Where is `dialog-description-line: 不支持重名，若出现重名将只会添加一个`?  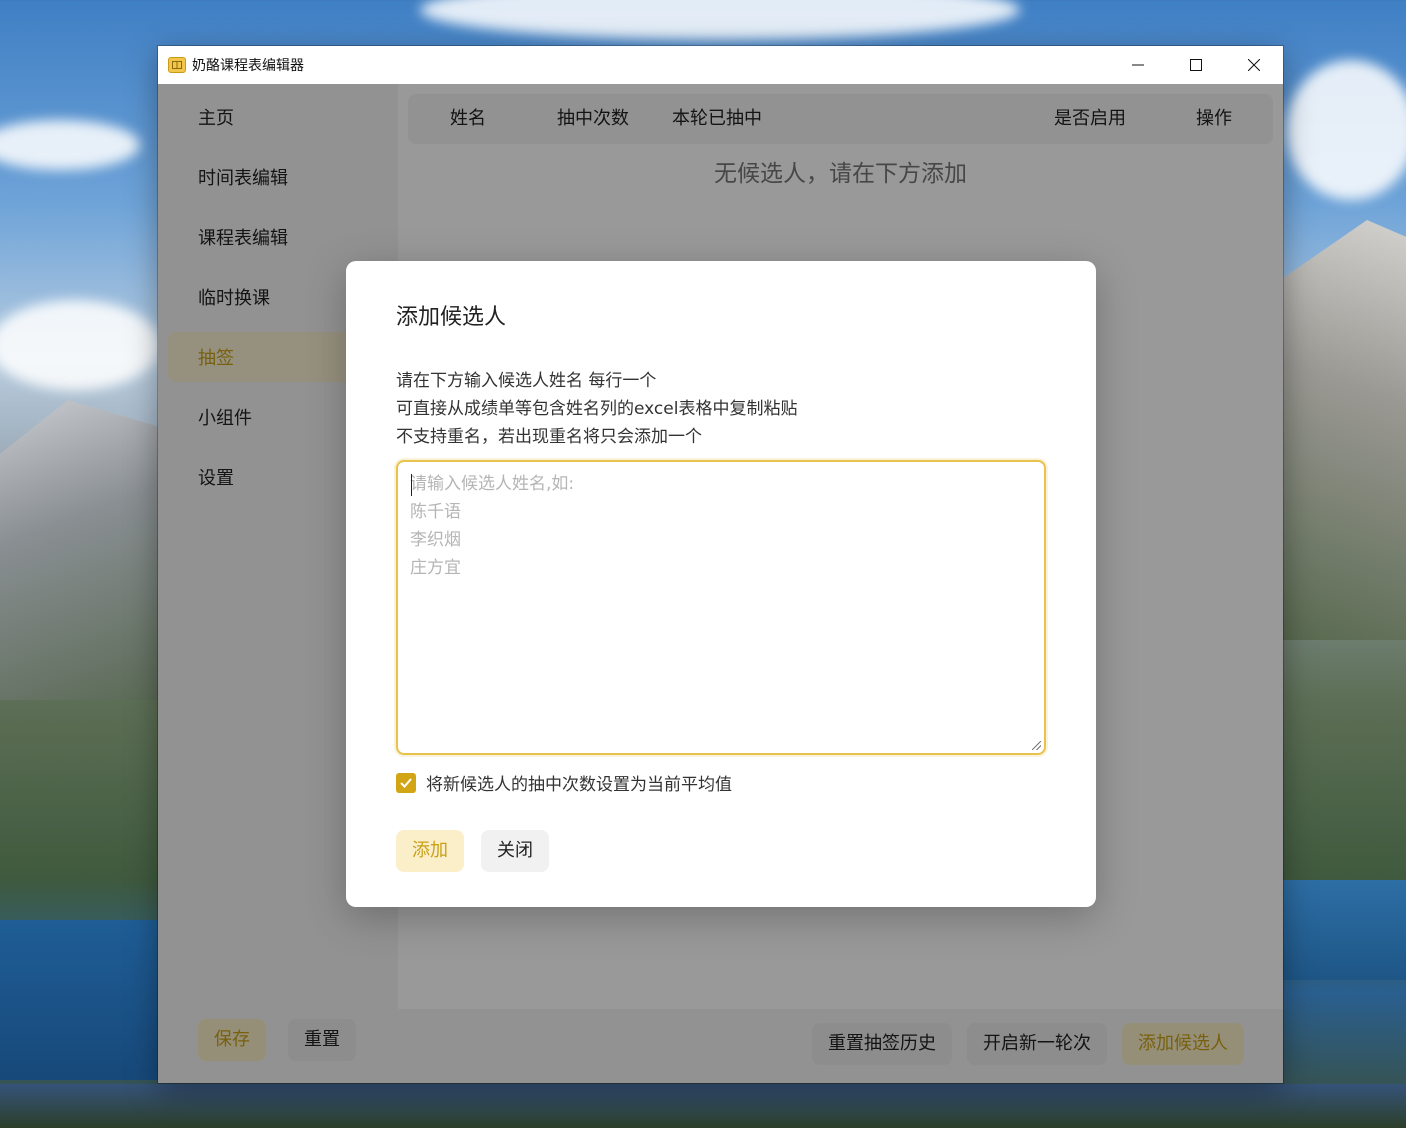
dialog-description-line: 不支持重名，若出现重名将只会添加一个 is located at coordinates (549, 437).